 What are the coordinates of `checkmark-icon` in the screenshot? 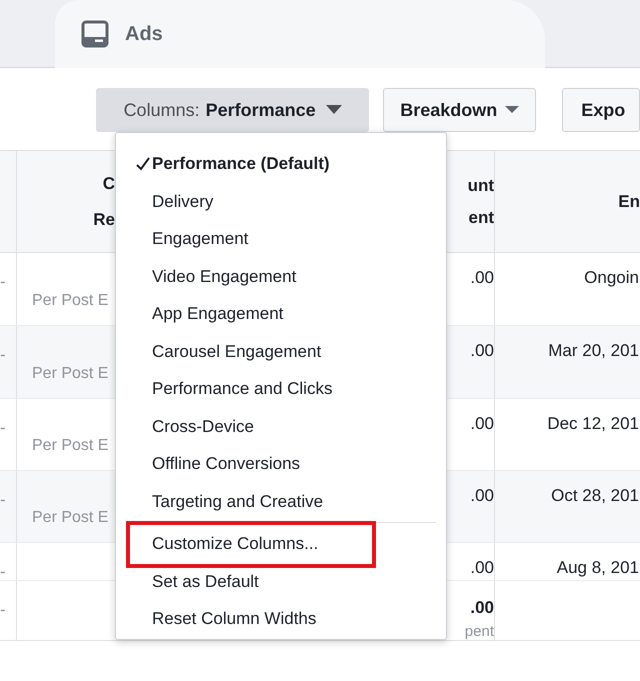 It's located at (143, 164).